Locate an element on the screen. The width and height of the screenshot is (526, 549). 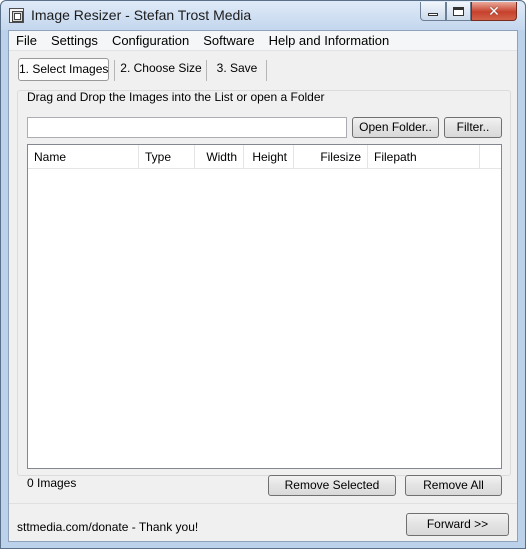
menu-software: Software is located at coordinates (228, 41).